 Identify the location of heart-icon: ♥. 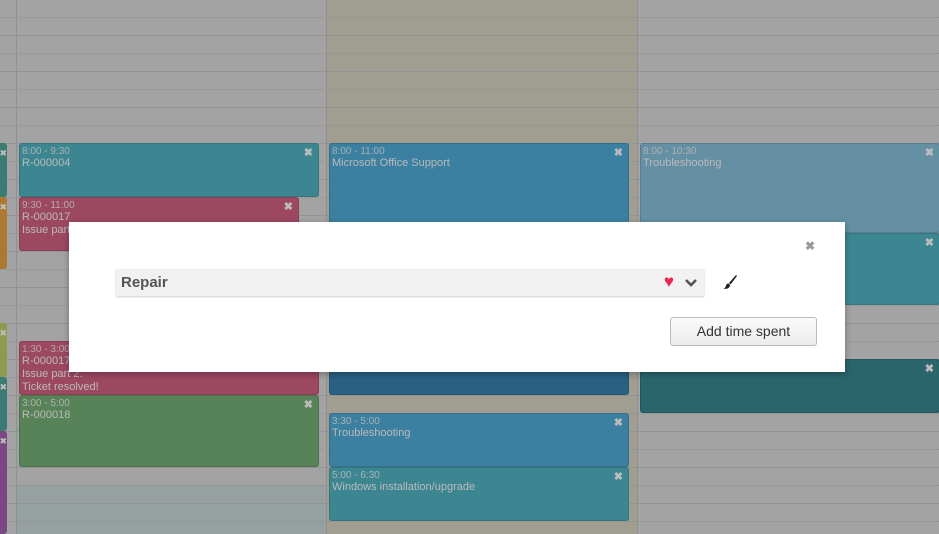
(669, 282).